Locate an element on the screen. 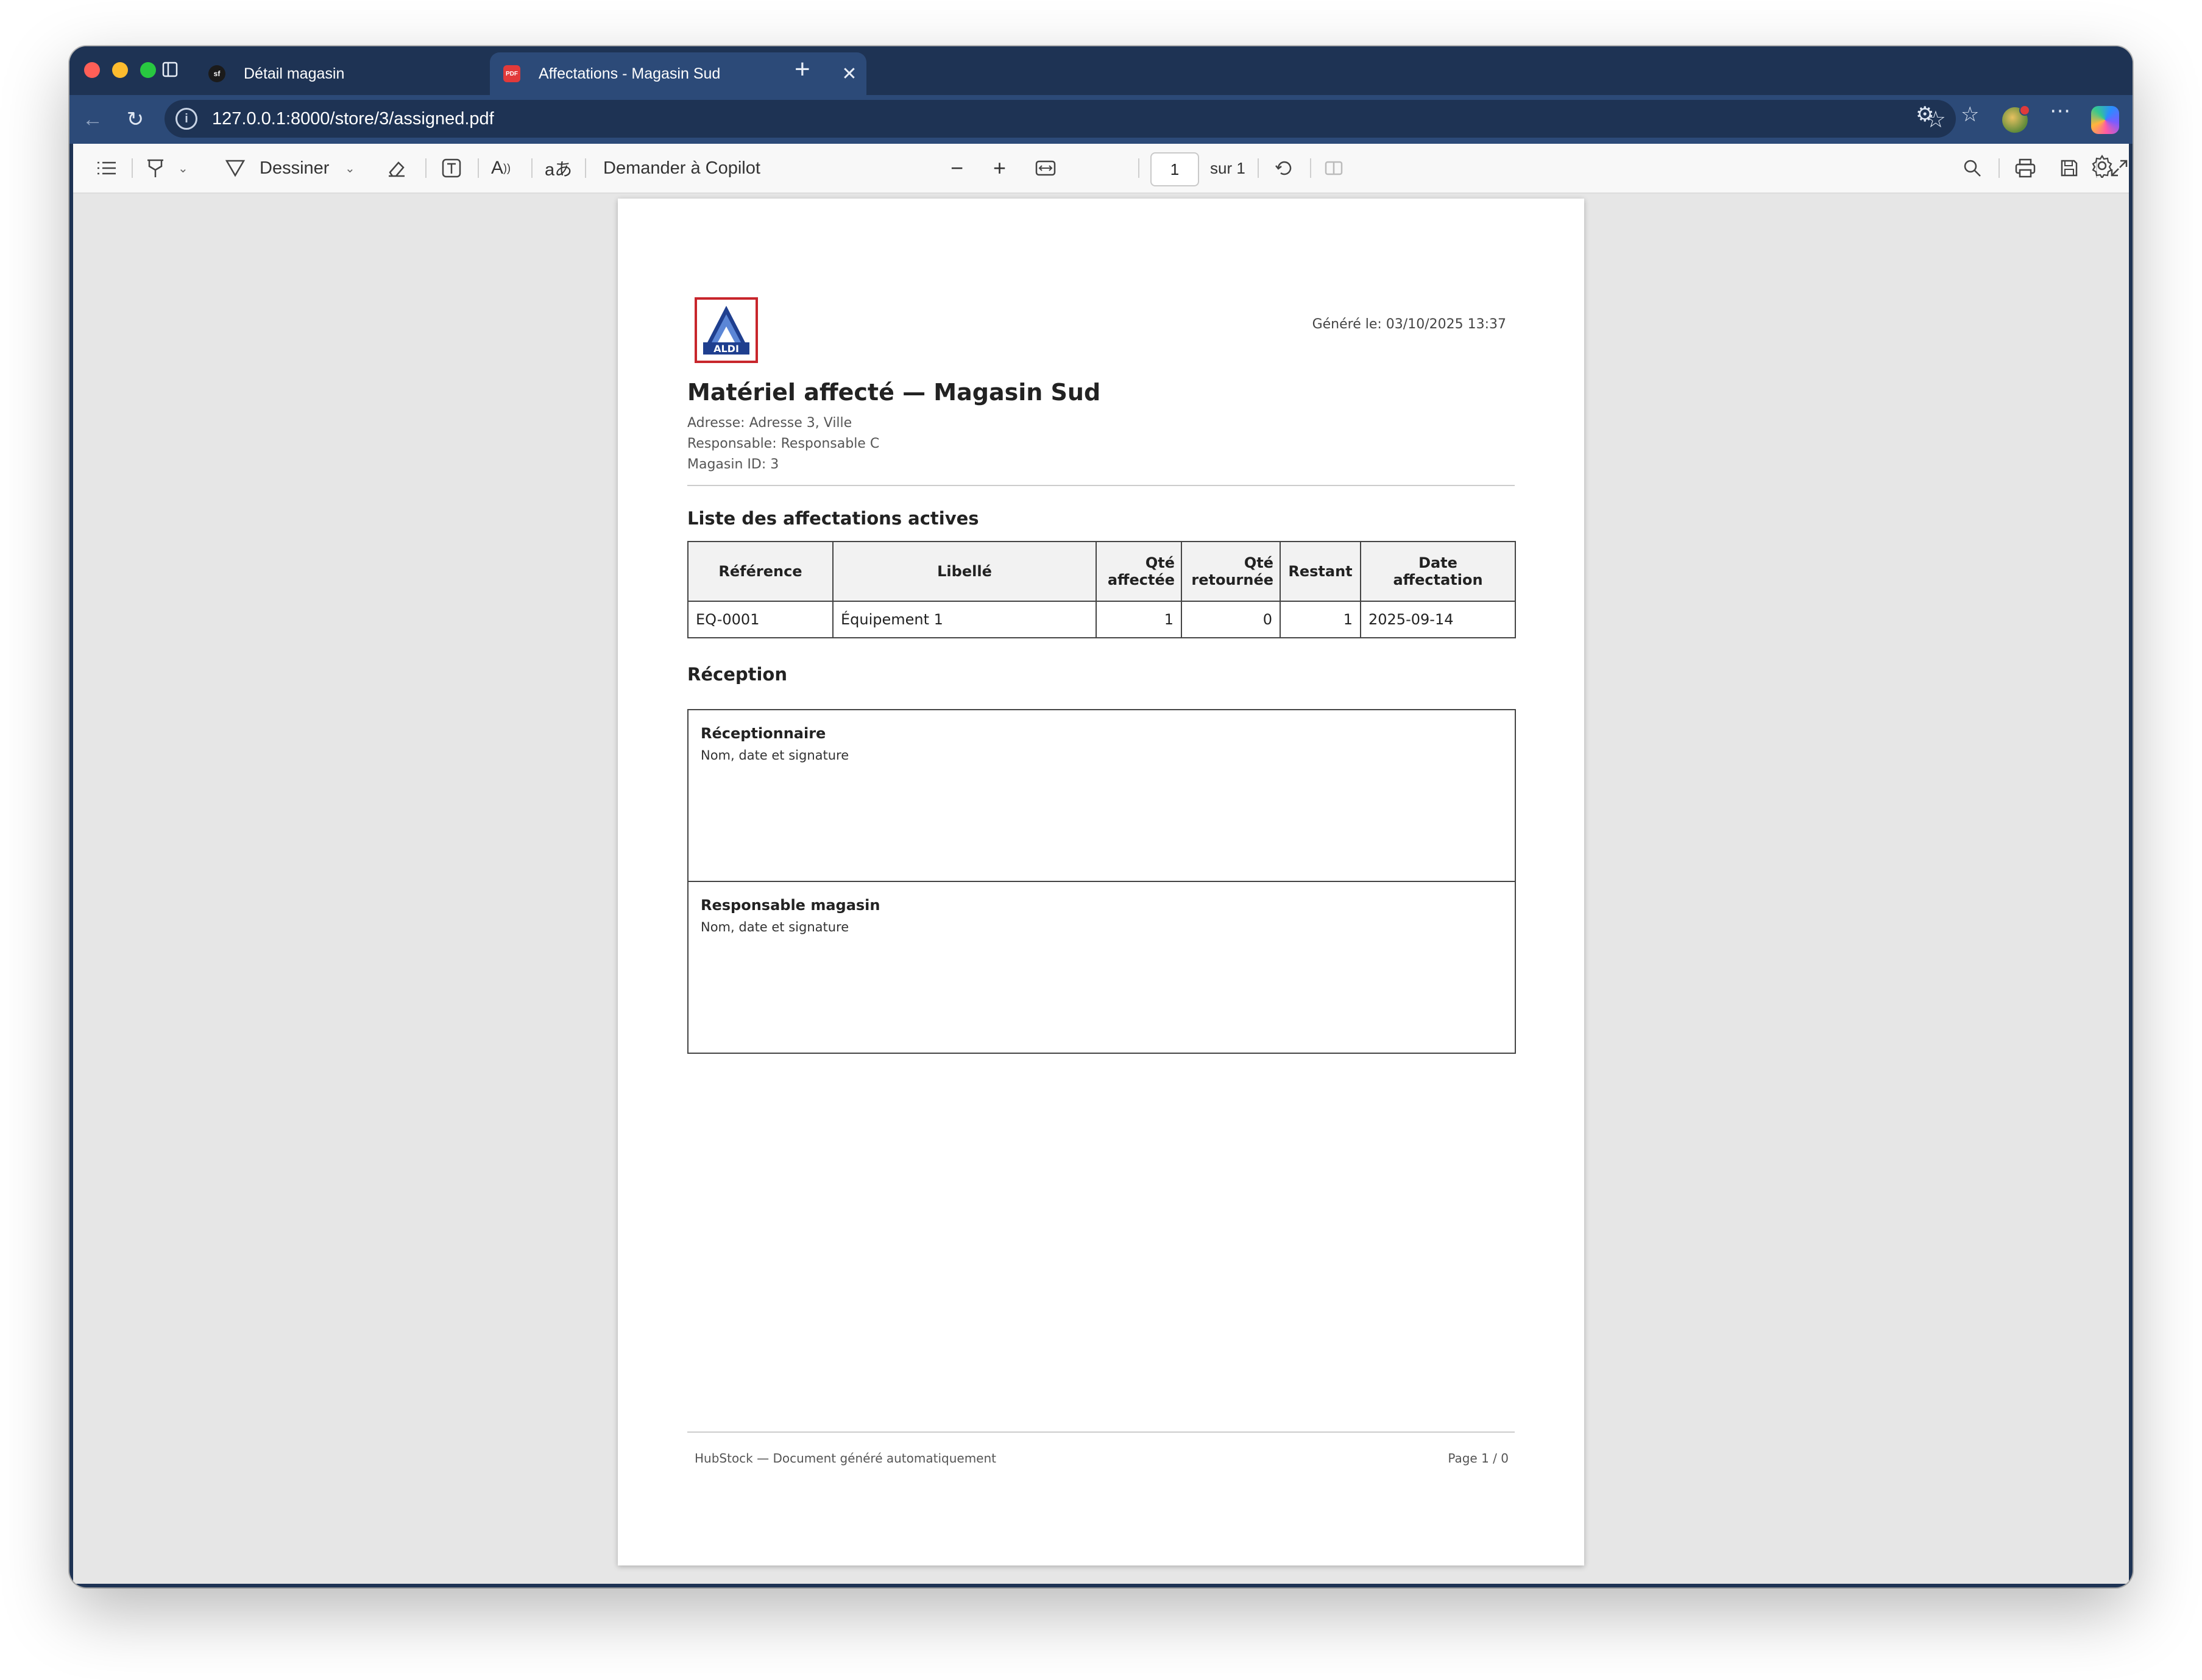 The height and width of the screenshot is (1680, 2202). draw-button: Dessiner is located at coordinates (276, 168).